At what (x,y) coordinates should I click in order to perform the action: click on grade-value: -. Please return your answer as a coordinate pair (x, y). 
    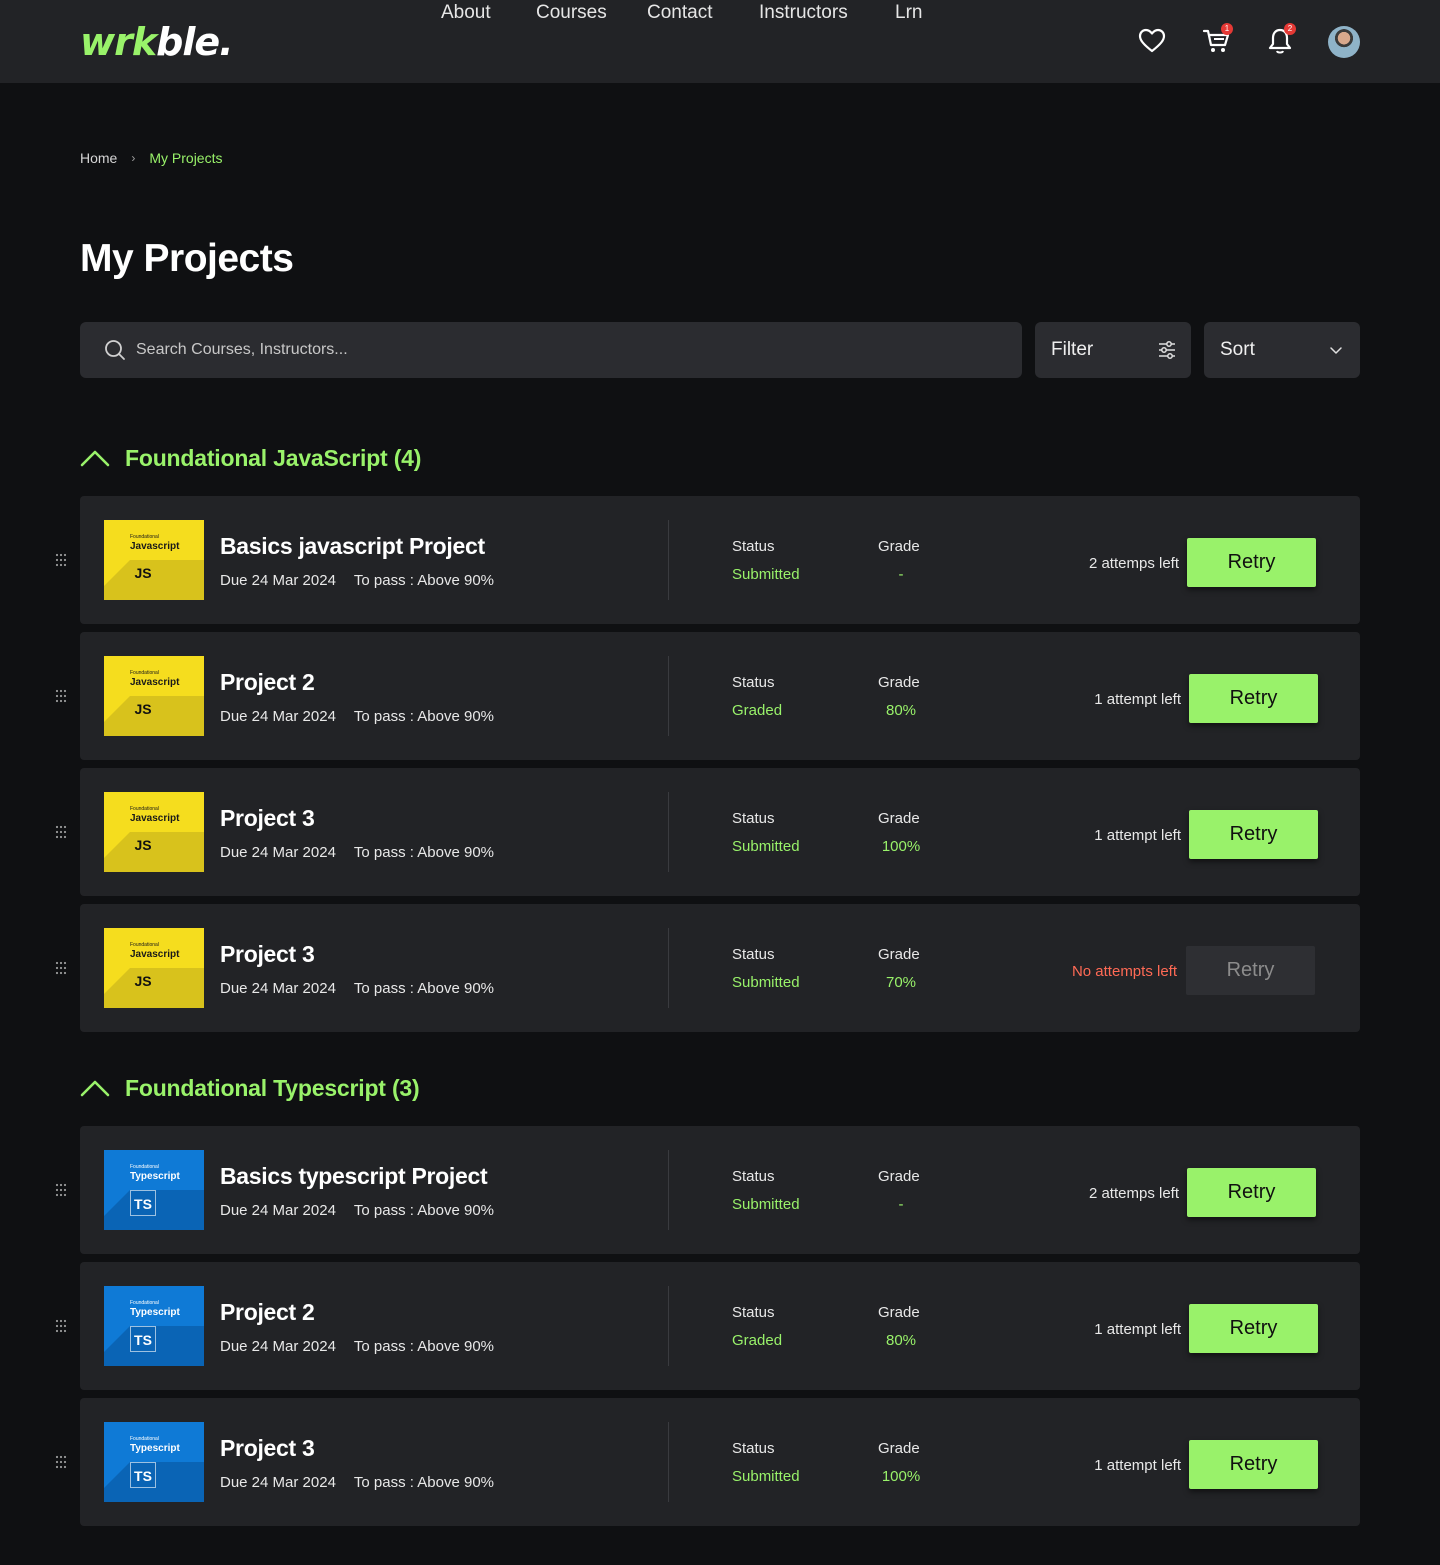
    Looking at the image, I should click on (901, 574).